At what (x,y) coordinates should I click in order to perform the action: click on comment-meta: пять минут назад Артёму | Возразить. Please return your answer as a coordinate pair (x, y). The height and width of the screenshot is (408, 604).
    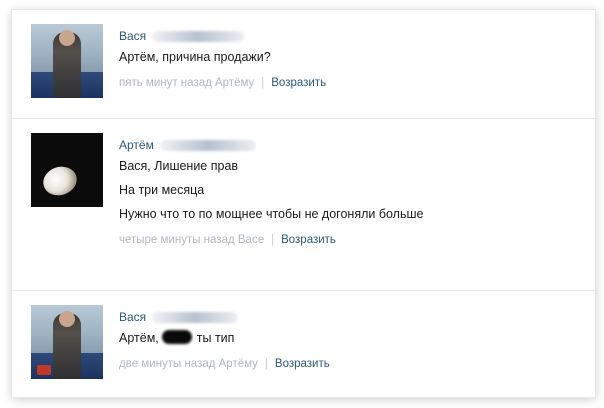
    Looking at the image, I should click on (349, 83).